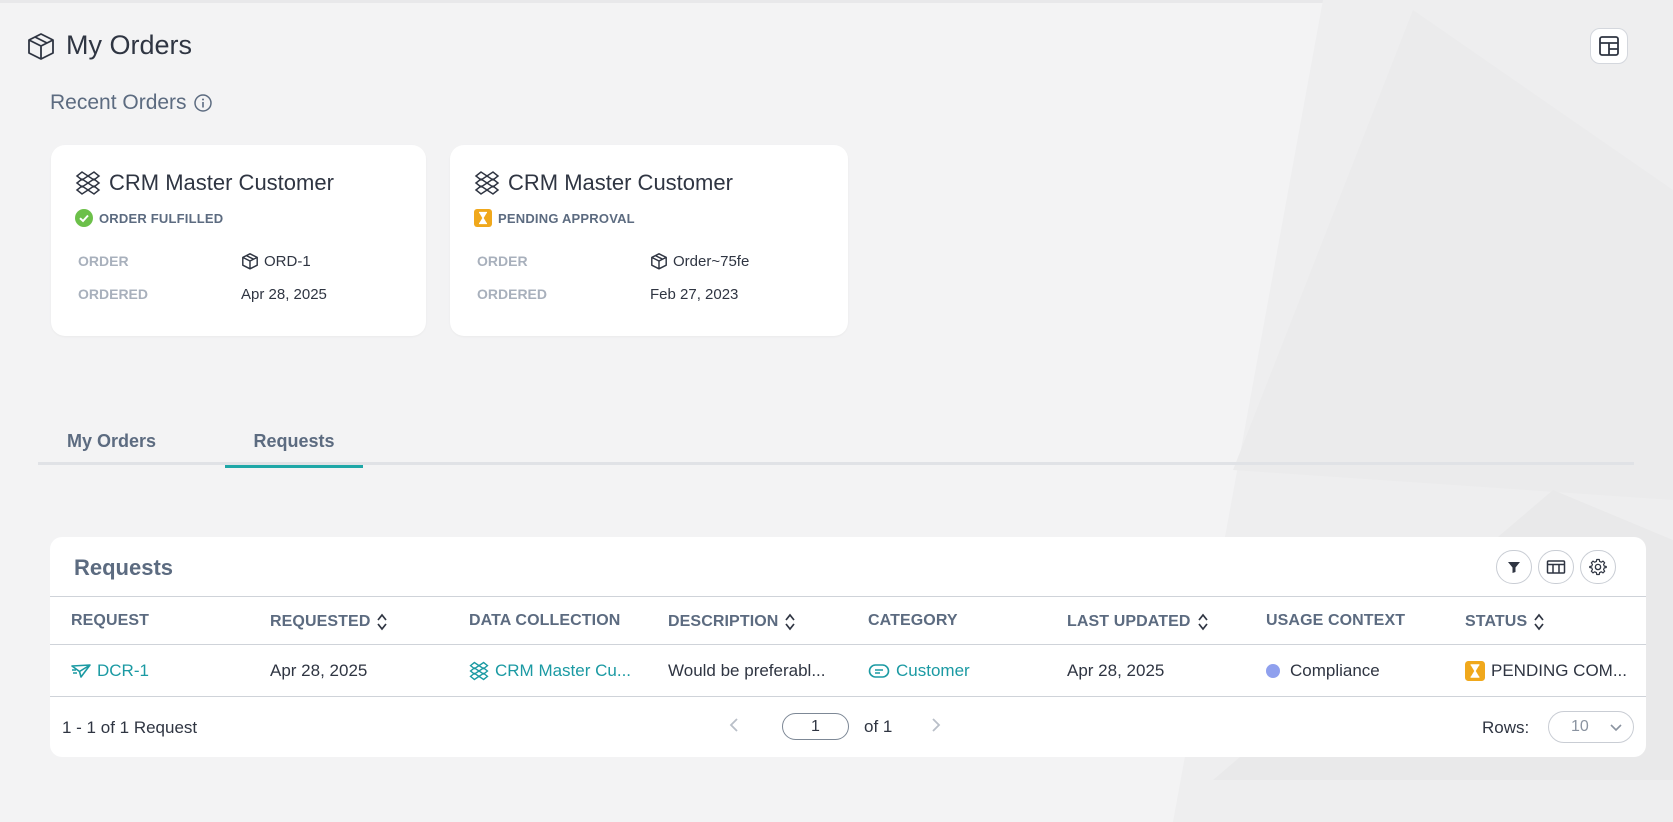 This screenshot has height=822, width=1673. What do you see at coordinates (284, 294) in the screenshot?
I see `ordered-value: Apr 28, 2025` at bounding box center [284, 294].